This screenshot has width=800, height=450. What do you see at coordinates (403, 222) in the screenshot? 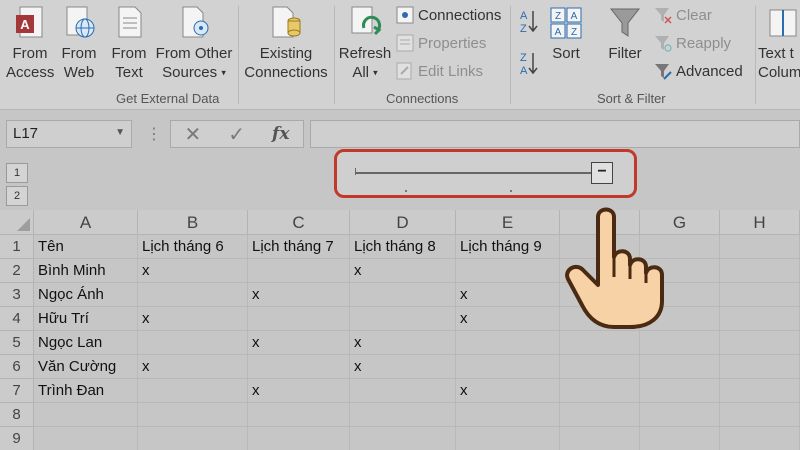
I see `column-header-d: D` at bounding box center [403, 222].